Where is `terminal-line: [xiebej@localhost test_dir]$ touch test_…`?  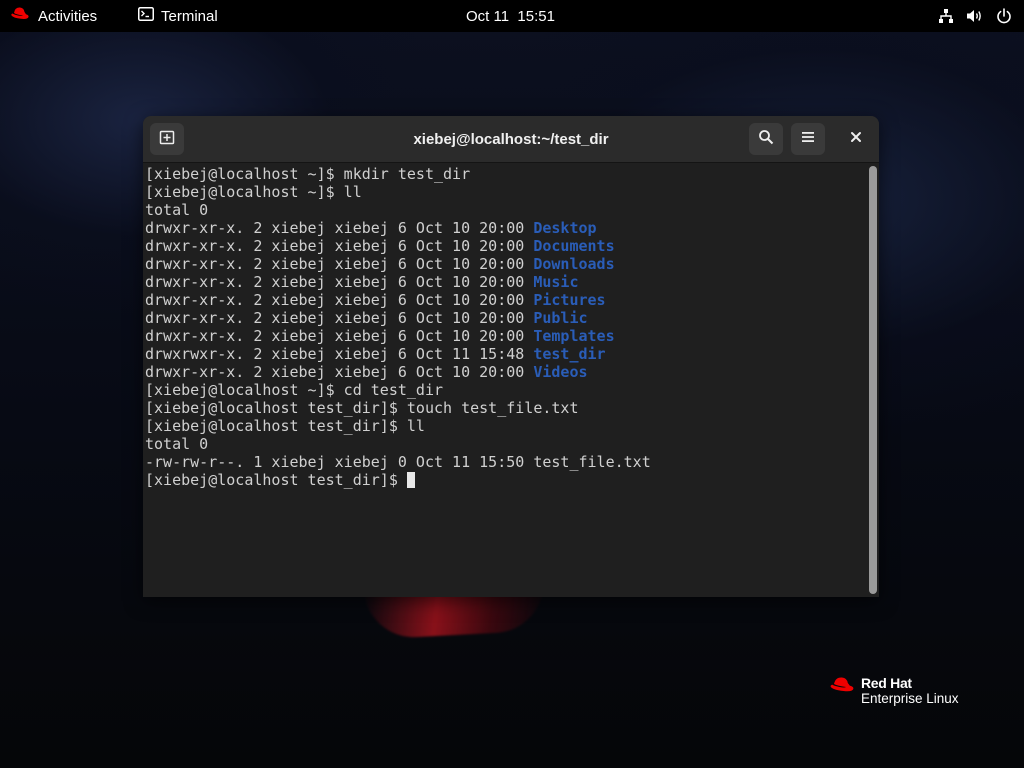 terminal-line: [xiebej@localhost test_dir]$ touch test_… is located at coordinates (505, 408).